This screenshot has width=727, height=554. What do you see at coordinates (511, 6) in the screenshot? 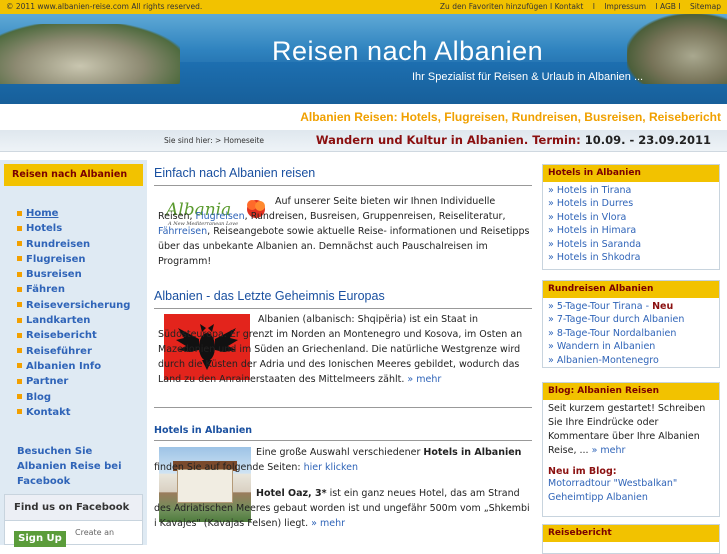
I see `favorites-kontakt-link: Zu den Favoriten hinzufügen I Kontakt` at bounding box center [511, 6].